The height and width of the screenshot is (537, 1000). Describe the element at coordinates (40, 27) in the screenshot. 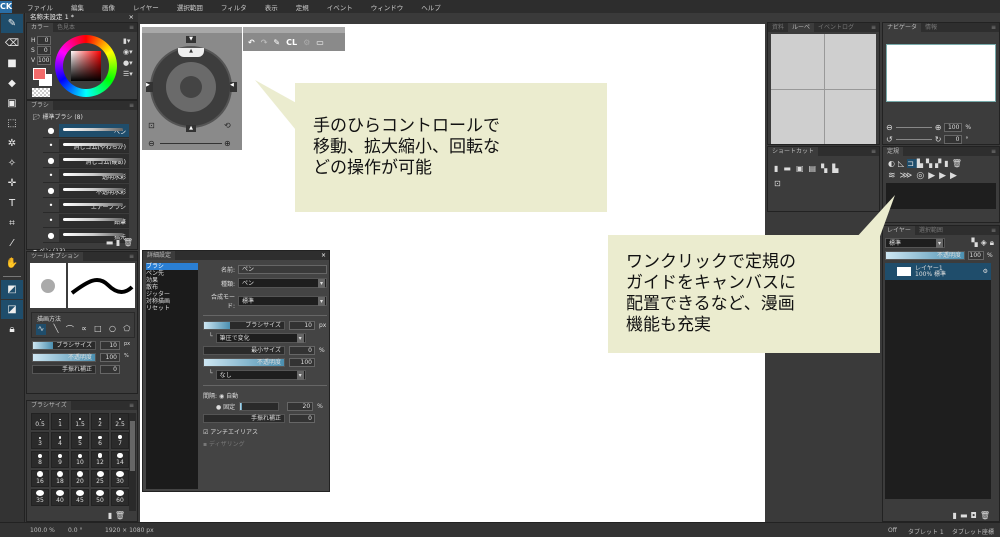

I see `tab-color: カラー` at that location.